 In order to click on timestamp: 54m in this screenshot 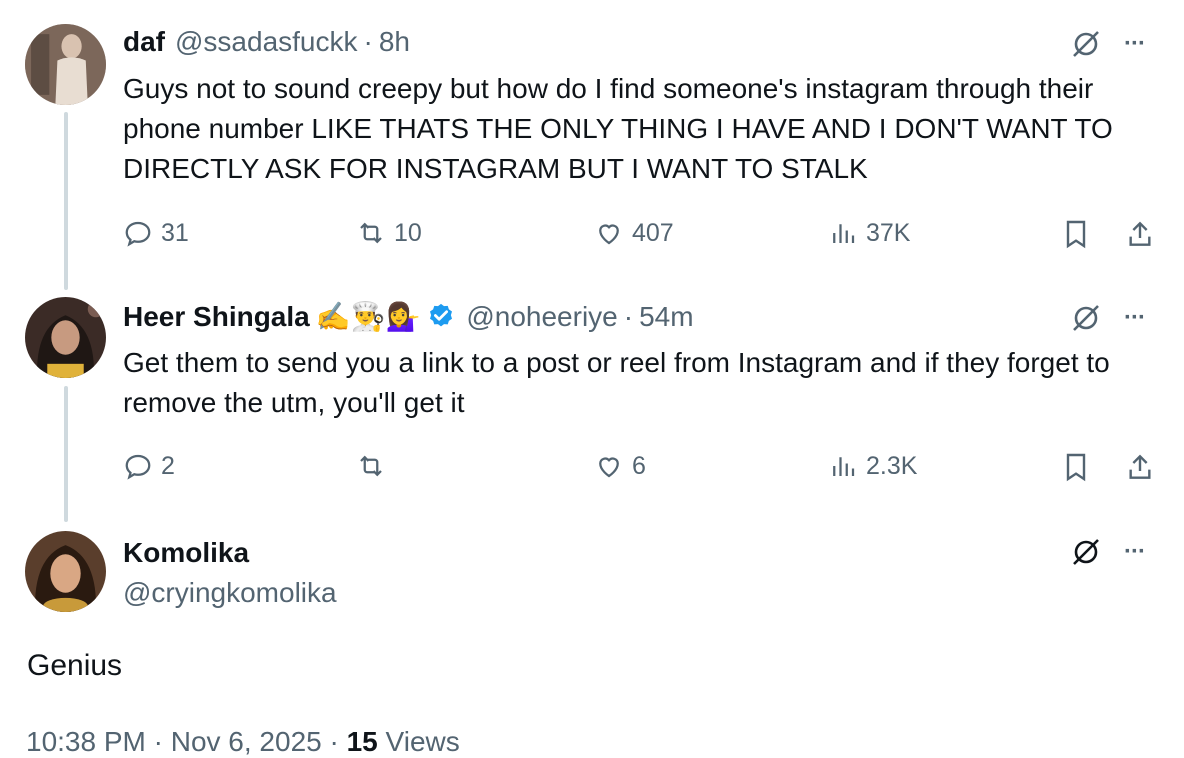, I will do `click(666, 317)`.